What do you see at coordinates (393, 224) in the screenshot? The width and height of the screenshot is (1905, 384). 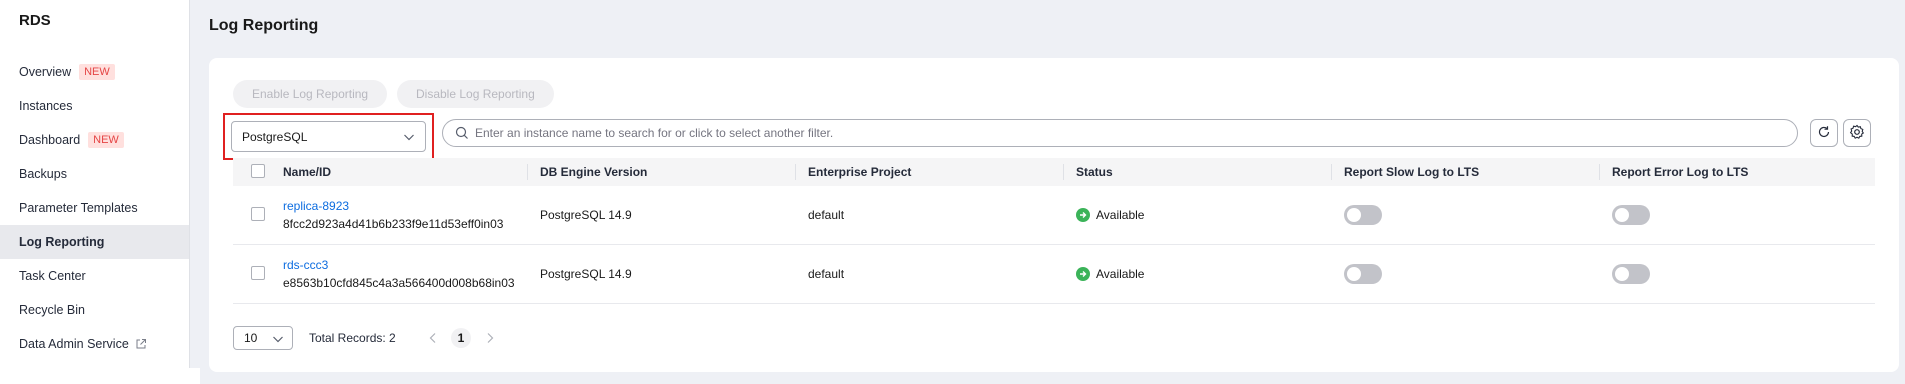 I see `instance-id: 8fcc2d923a4d41b6b233f9e11d53eff0in03` at bounding box center [393, 224].